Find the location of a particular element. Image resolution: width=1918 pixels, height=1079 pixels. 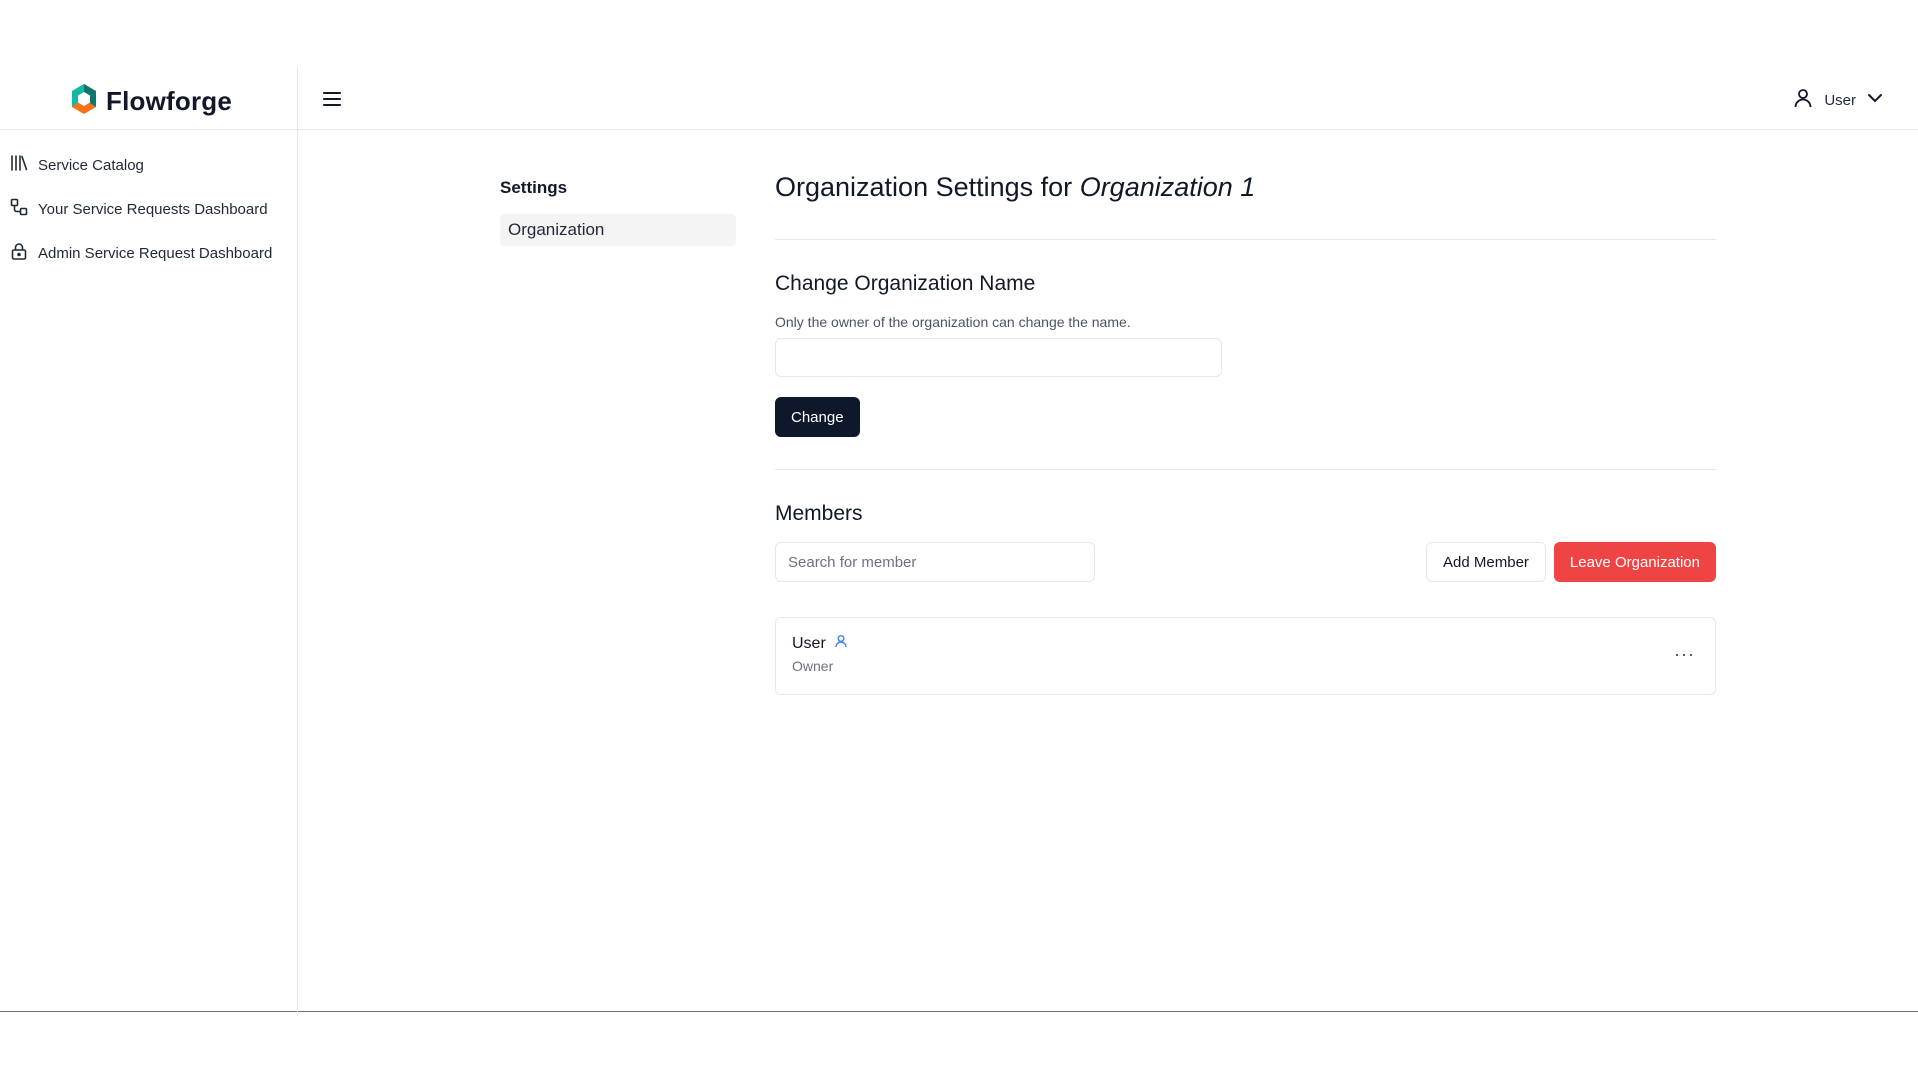

member-search-input is located at coordinates (935, 562).